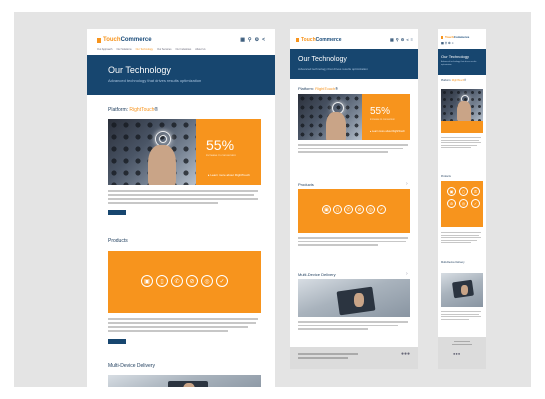 The image size is (545, 399). I want to click on nav-item-active: Our Technology, so click(144, 49).